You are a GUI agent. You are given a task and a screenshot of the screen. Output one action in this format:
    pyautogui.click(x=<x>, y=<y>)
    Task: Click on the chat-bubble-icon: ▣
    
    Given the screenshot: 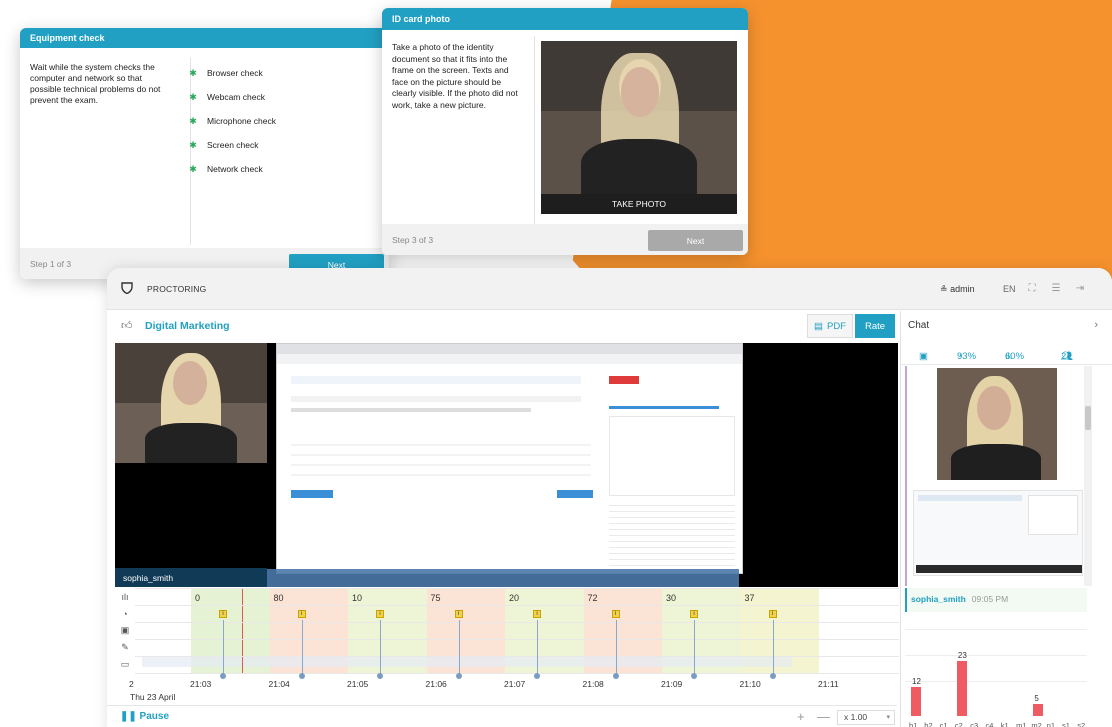 What is the action you would take?
    pyautogui.click(x=923, y=356)
    